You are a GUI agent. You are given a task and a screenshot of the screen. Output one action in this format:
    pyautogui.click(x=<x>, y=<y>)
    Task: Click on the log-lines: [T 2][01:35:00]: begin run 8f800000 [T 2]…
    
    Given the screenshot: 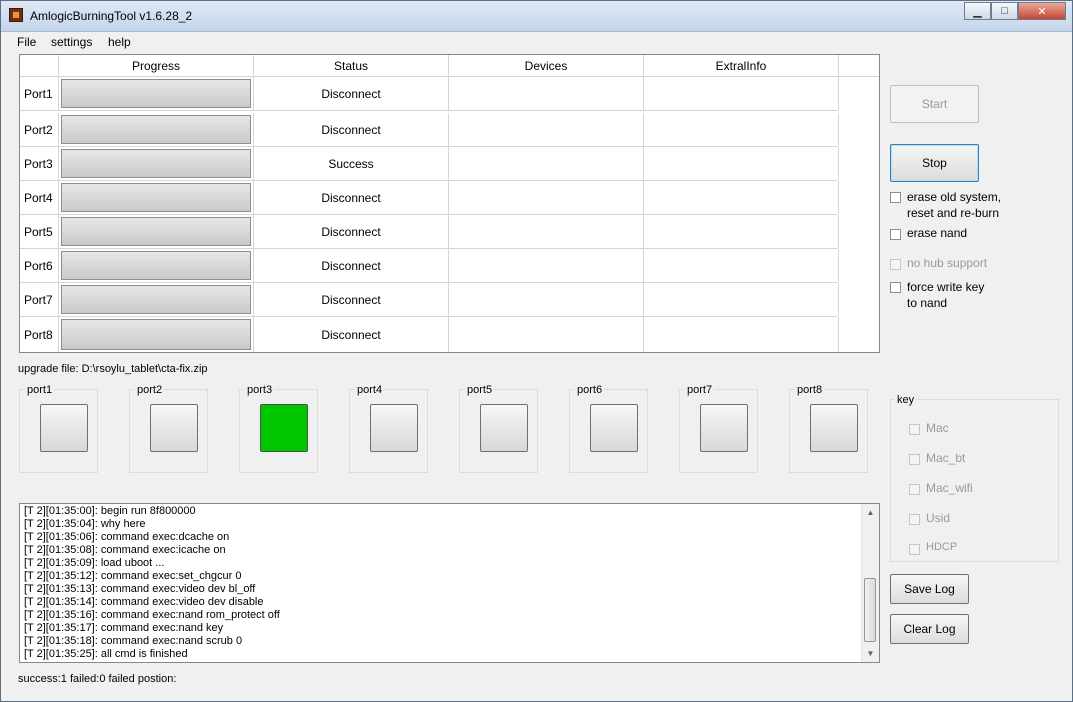 What is the action you would take?
    pyautogui.click(x=152, y=583)
    